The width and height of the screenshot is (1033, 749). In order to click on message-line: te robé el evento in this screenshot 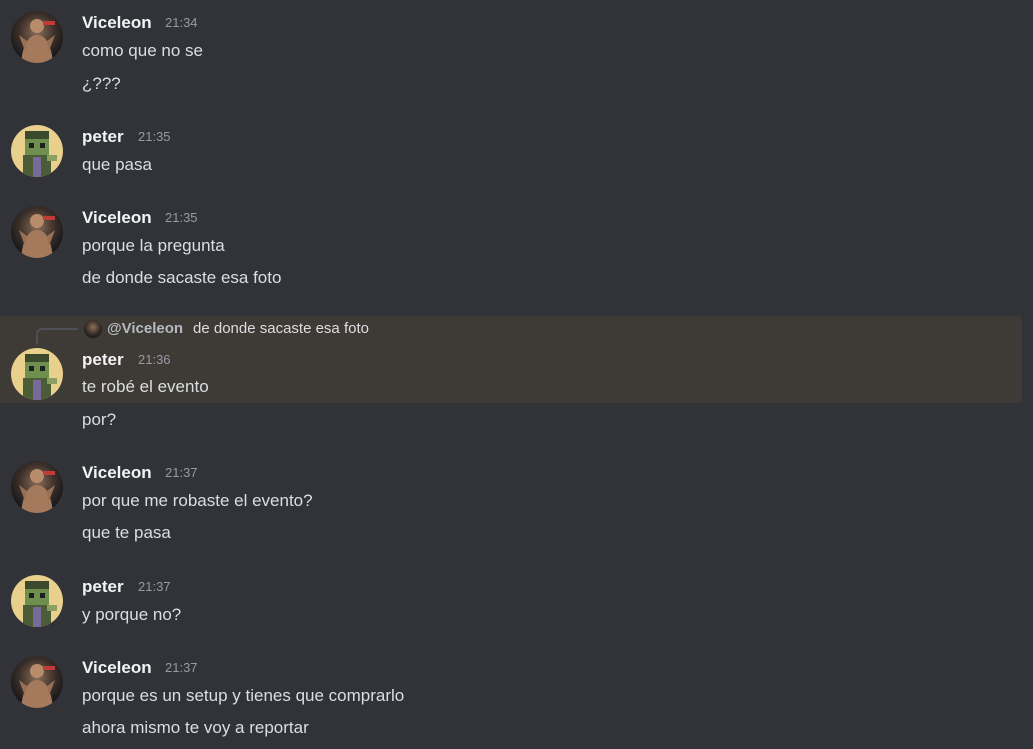, I will do `click(145, 386)`.